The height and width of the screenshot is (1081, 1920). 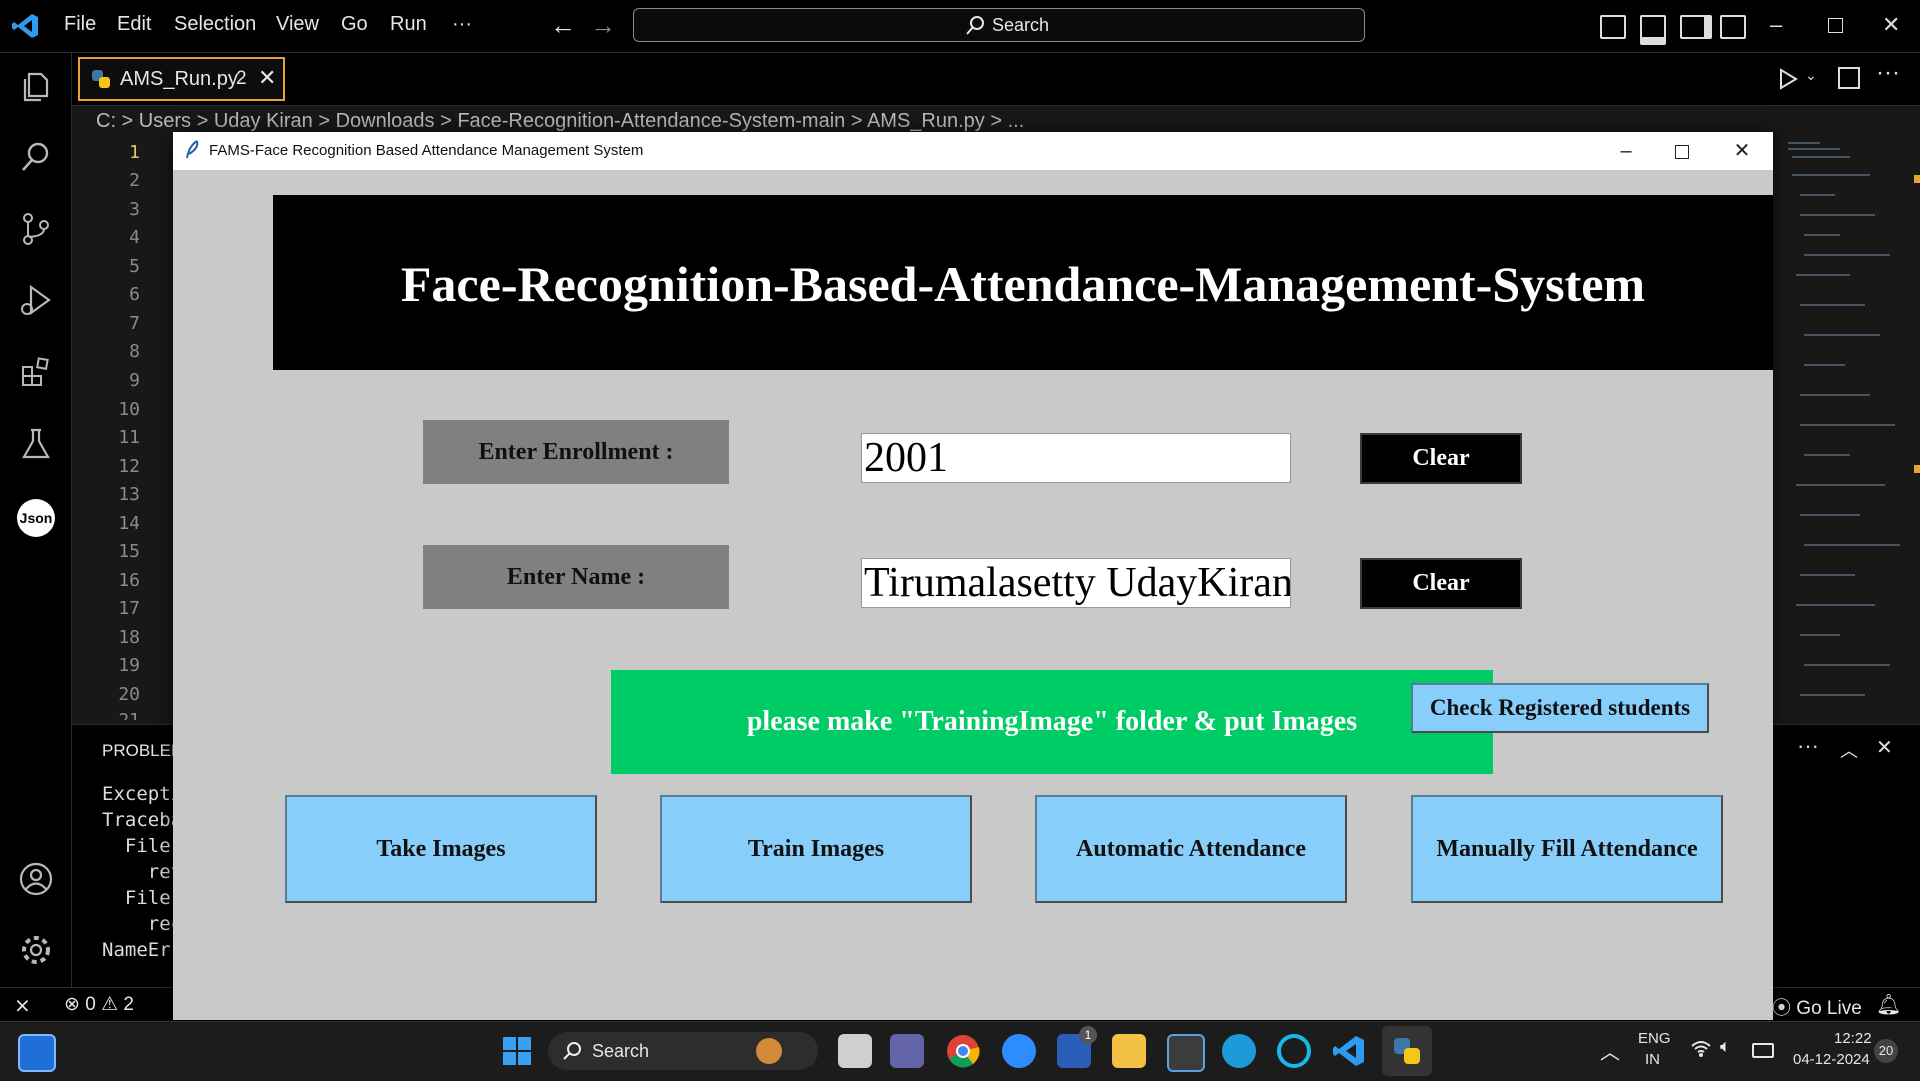 What do you see at coordinates (267, 78) in the screenshot?
I see `tab-close-icon: ✕` at bounding box center [267, 78].